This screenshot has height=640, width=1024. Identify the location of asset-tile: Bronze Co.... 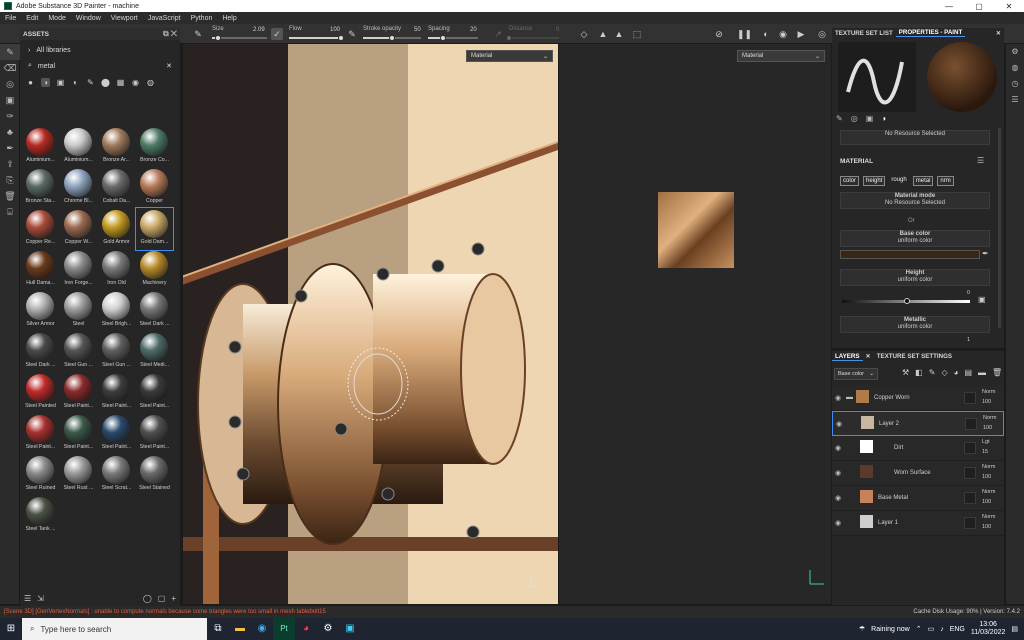
(154, 147).